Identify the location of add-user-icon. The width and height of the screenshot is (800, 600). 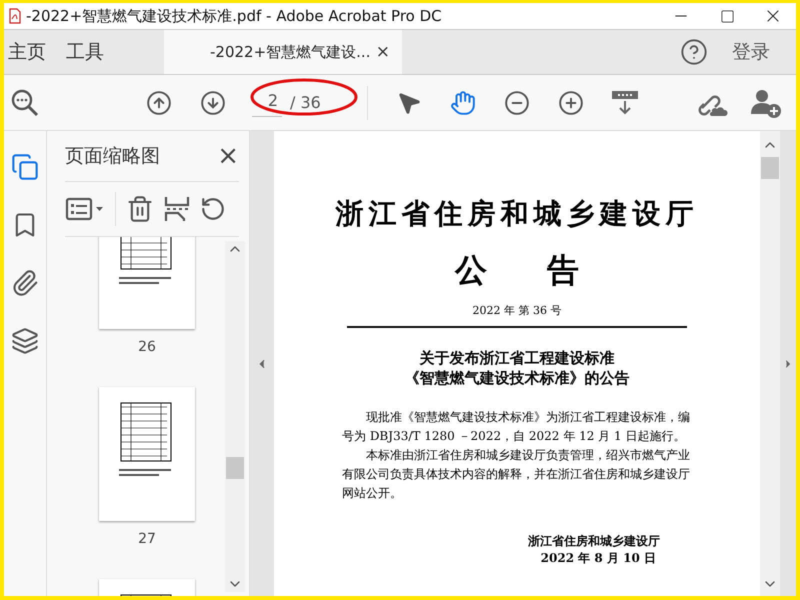
(766, 103).